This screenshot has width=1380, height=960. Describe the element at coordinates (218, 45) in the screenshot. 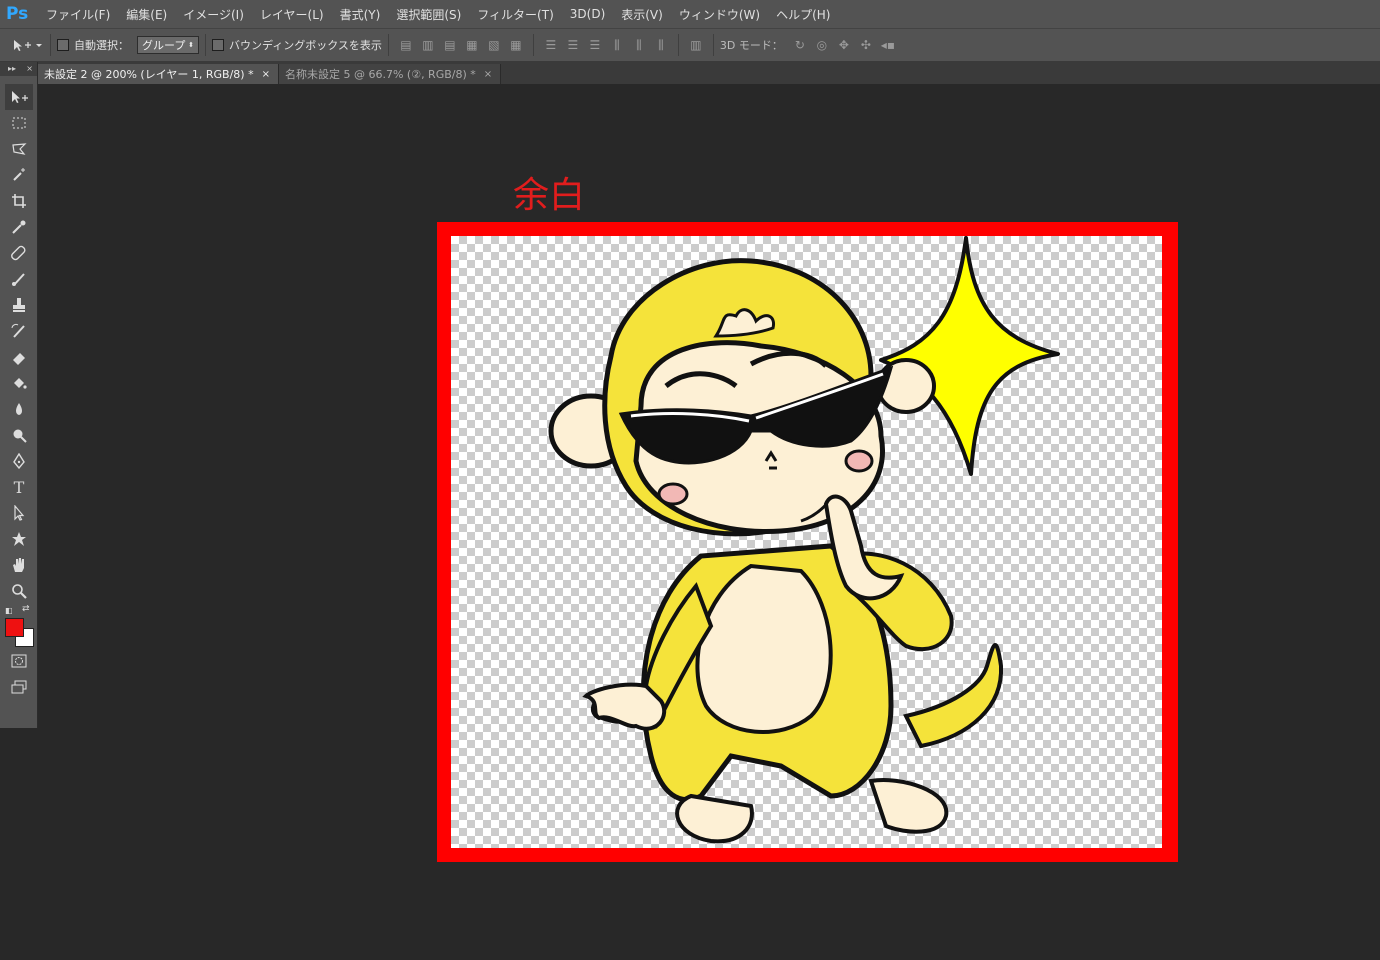

I see `bounding-box-checkbox` at that location.